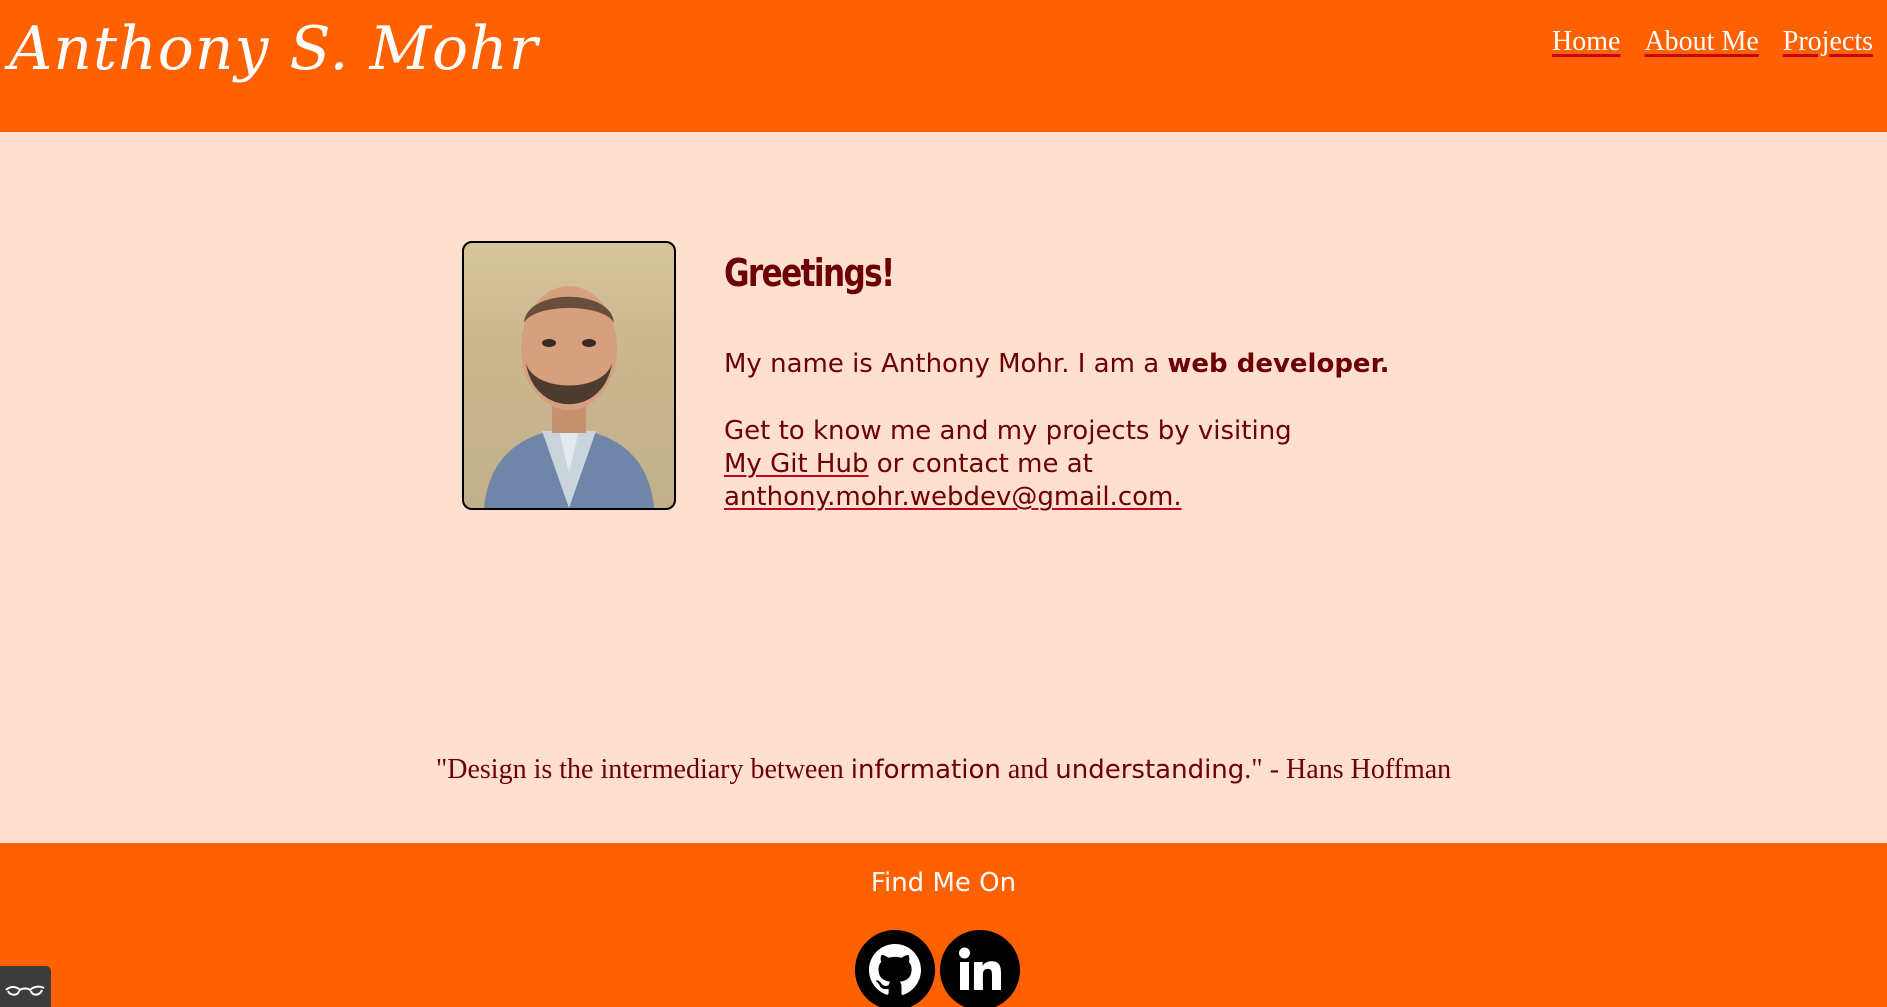  I want to click on main-nav: Home About Me Projects, so click(1712, 42).